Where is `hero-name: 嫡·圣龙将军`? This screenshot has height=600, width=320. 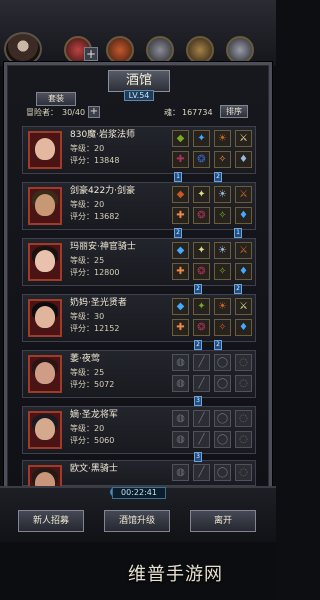
hero-name: 嫡·圣龙将军 is located at coordinates (94, 415).